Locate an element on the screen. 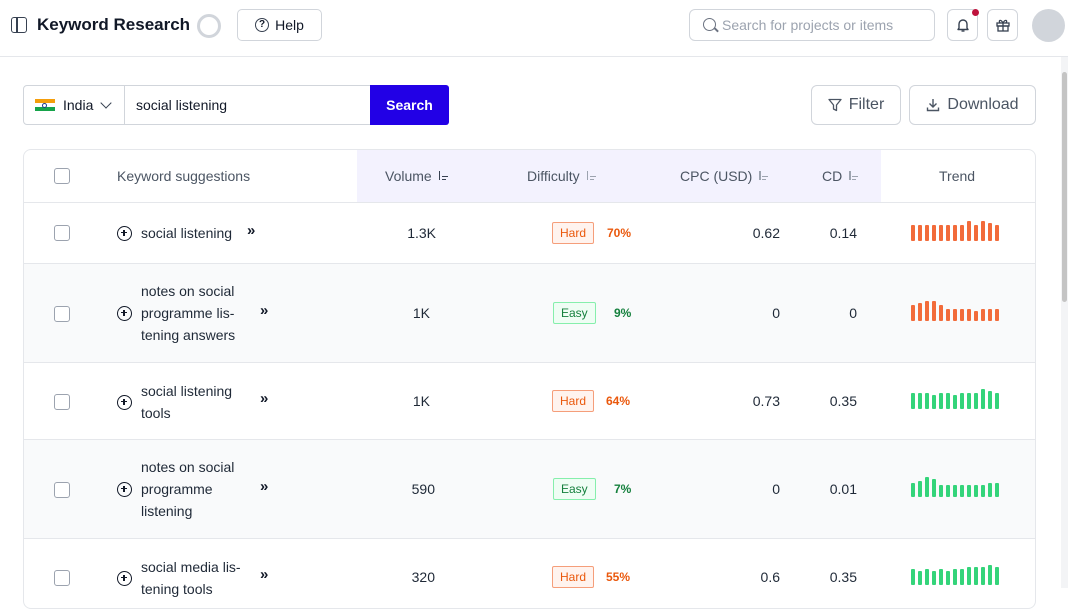 The height and width of the screenshot is (609, 1068). filter-button: Filter is located at coordinates (856, 105).